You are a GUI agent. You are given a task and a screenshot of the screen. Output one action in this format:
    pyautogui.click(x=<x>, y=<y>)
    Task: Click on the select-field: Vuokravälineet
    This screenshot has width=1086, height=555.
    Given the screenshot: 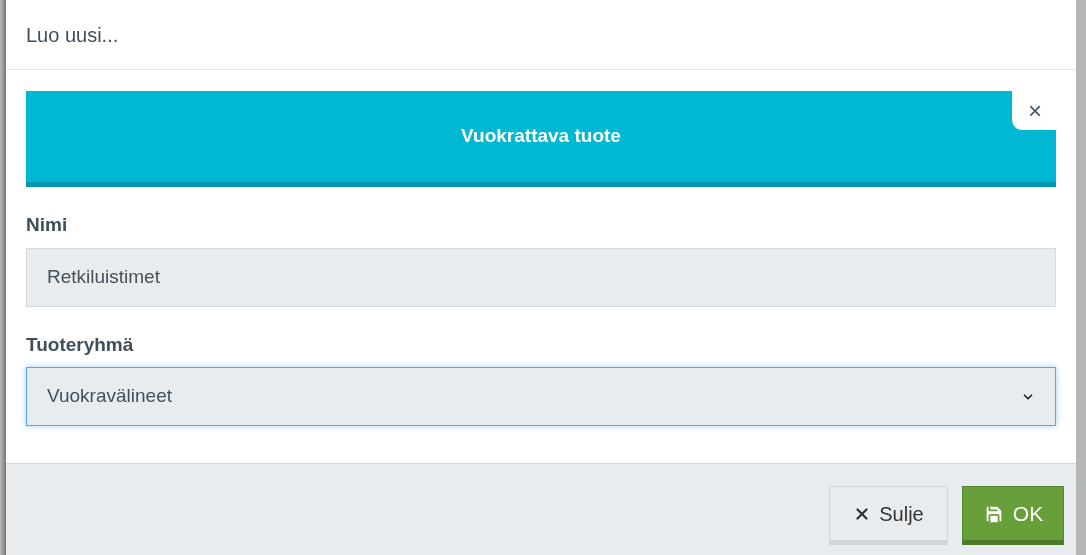 What is the action you would take?
    pyautogui.click(x=541, y=396)
    